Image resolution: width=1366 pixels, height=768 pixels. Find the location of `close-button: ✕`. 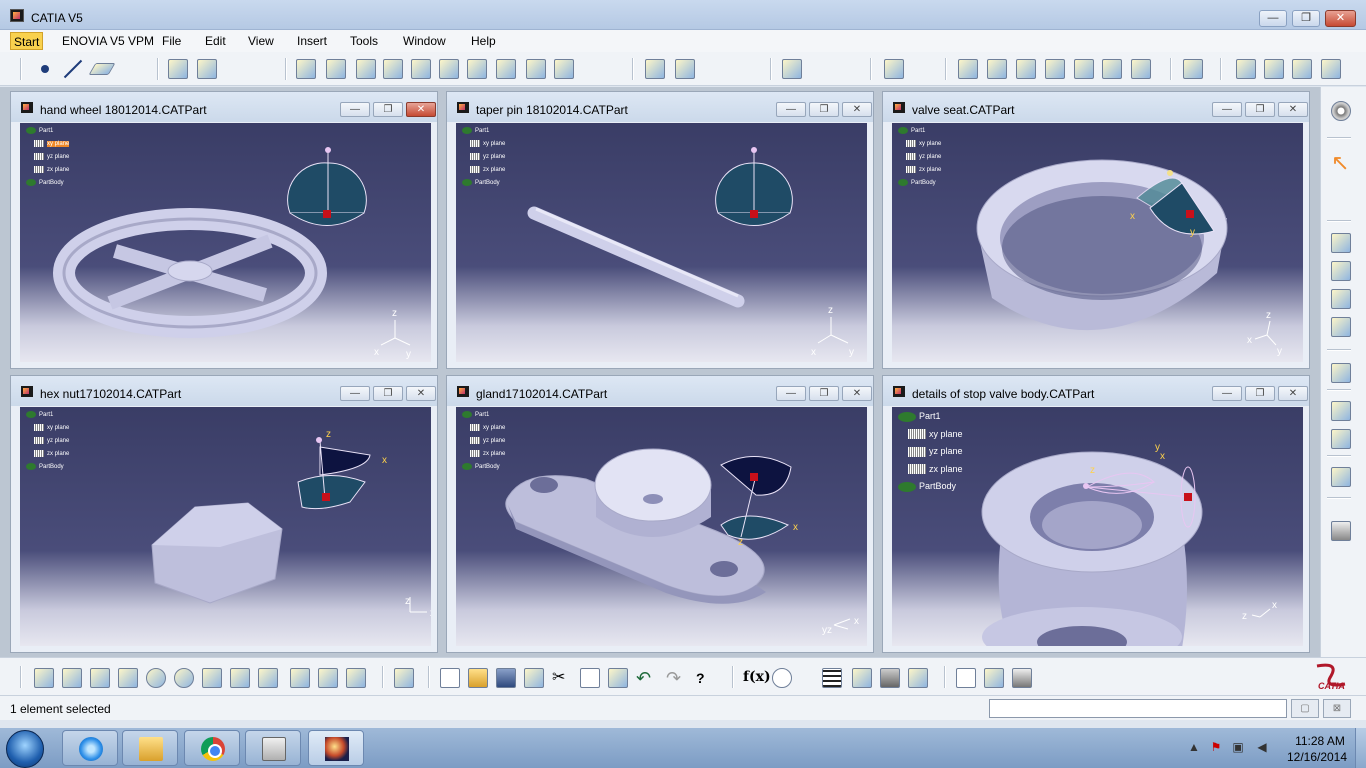

close-button: ✕ is located at coordinates (1340, 18).